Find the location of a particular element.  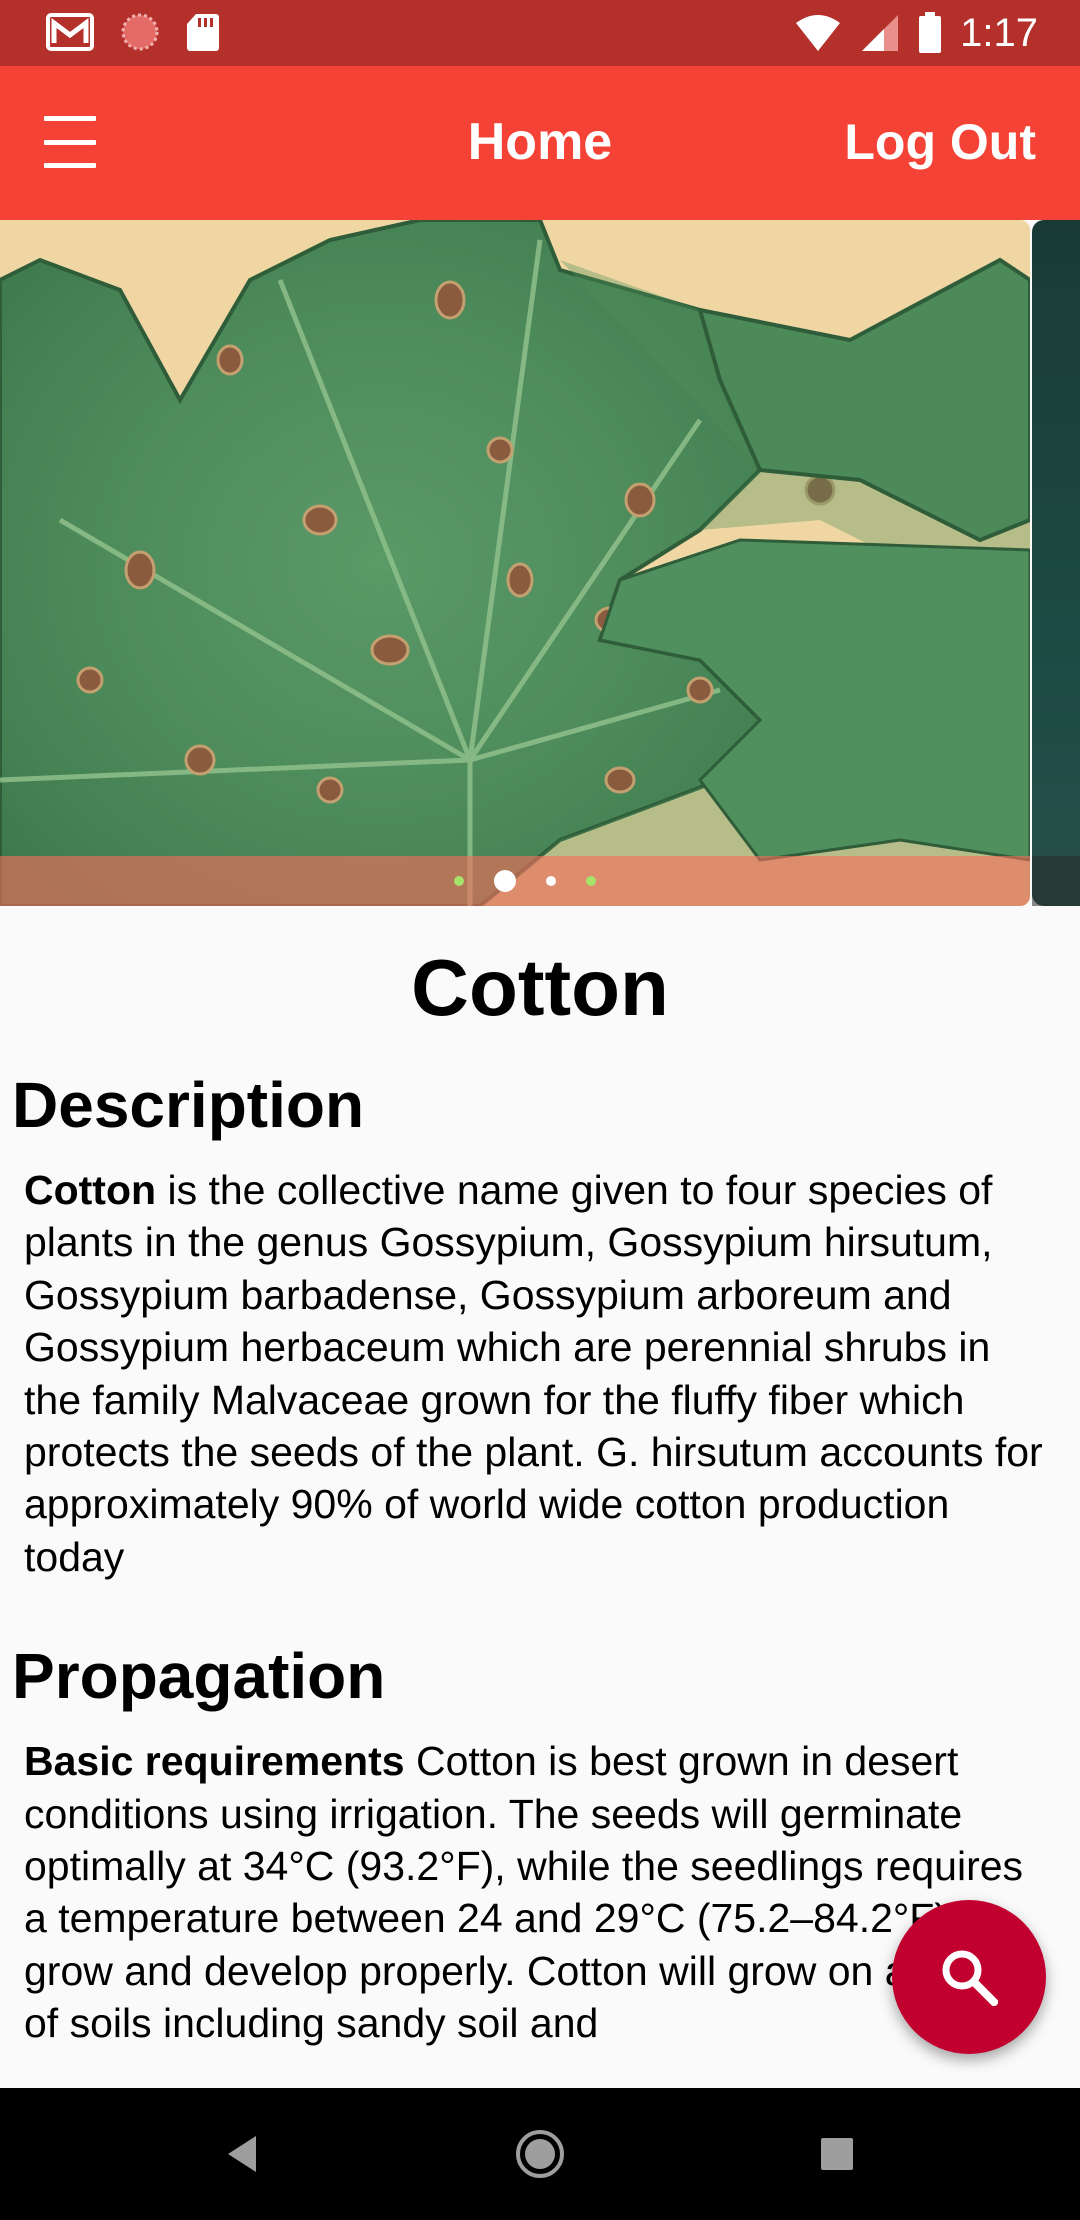

status-time: 1:17 is located at coordinates (999, 33).